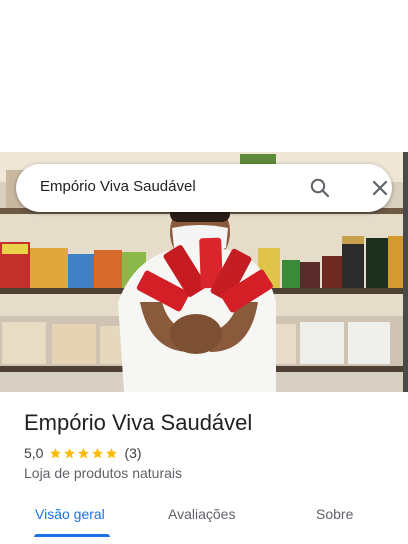 The height and width of the screenshot is (544, 408). I want to click on tab-about: Sobre, so click(334, 514).